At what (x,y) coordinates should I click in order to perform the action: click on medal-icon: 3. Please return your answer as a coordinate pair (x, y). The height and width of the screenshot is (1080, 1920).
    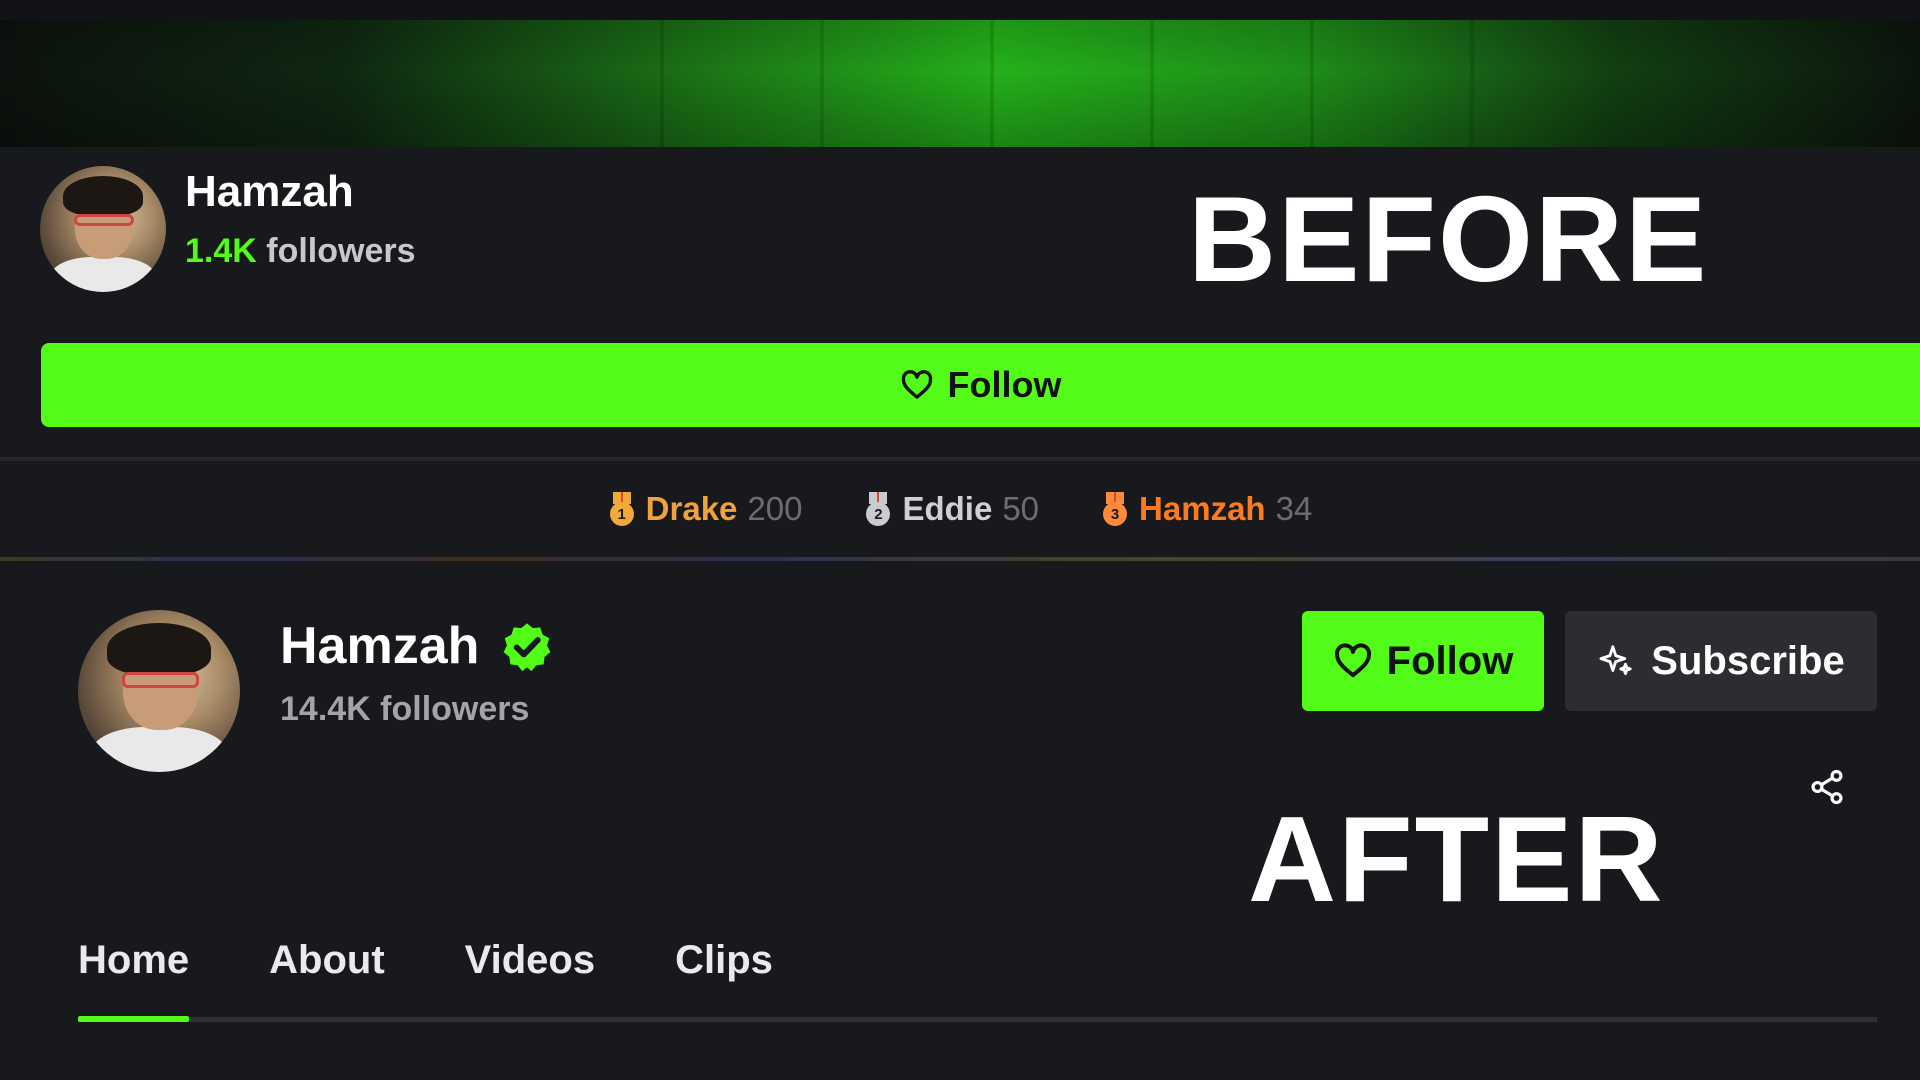
    Looking at the image, I should click on (1115, 509).